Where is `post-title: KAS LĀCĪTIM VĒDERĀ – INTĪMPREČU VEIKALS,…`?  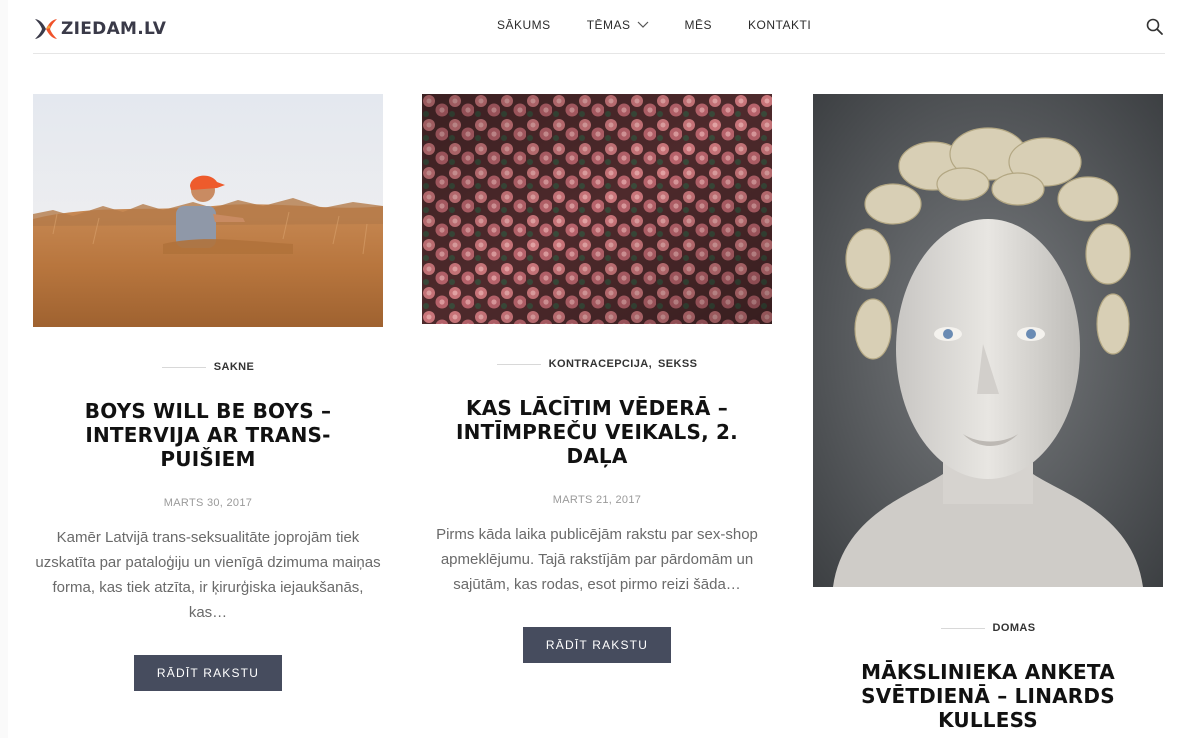
post-title: KAS LĀCĪTIM VĒDERĀ – INTĪMPREČU VEIKALS,… is located at coordinates (597, 432).